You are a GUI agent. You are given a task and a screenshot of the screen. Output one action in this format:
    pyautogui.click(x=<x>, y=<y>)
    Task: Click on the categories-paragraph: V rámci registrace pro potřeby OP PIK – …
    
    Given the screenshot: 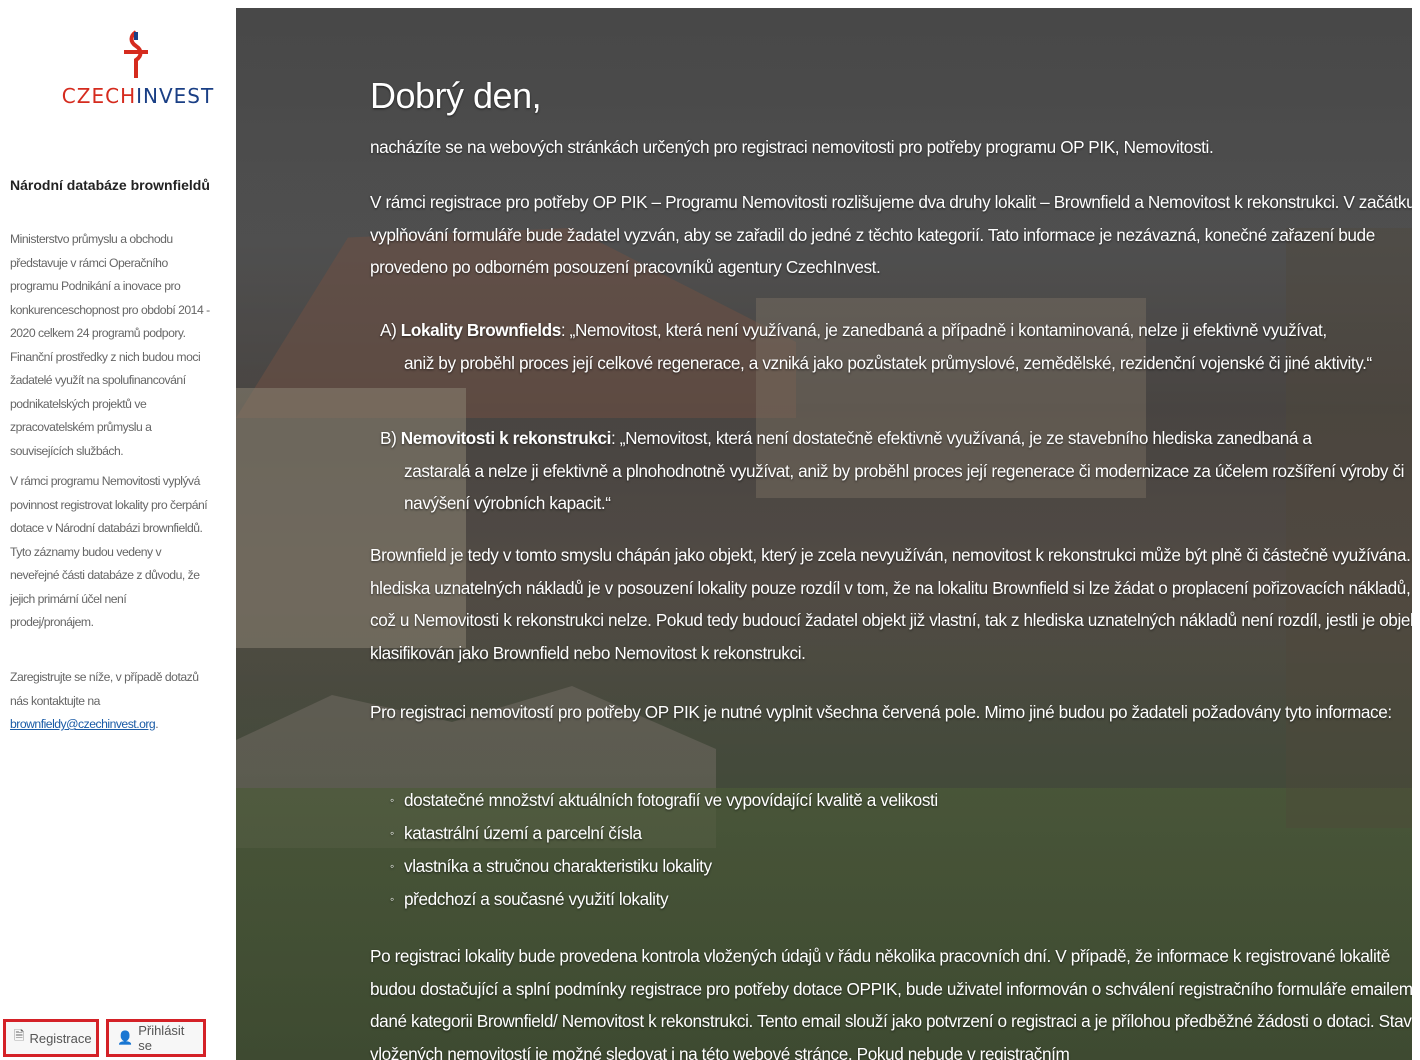 What is the action you would take?
    pyautogui.click(x=891, y=234)
    